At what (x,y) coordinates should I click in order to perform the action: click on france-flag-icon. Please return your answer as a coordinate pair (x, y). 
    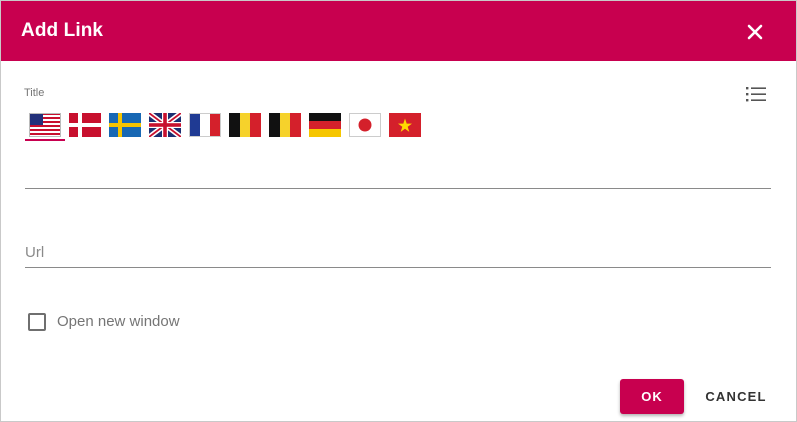
    Looking at the image, I should click on (205, 124).